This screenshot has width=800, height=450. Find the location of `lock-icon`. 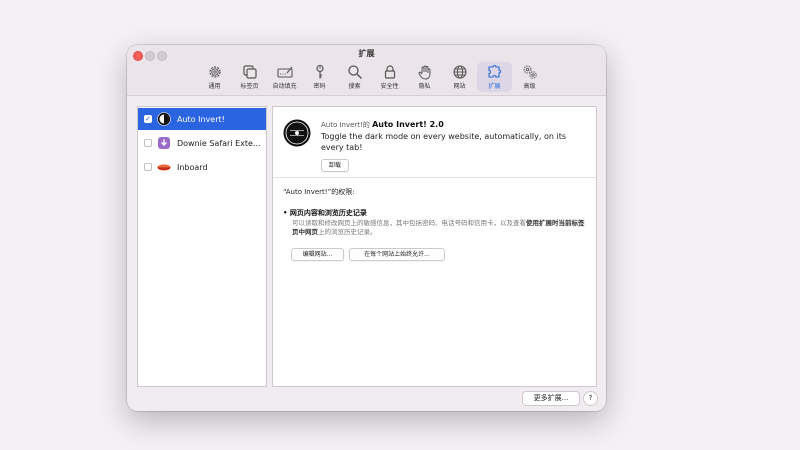

lock-icon is located at coordinates (390, 72).